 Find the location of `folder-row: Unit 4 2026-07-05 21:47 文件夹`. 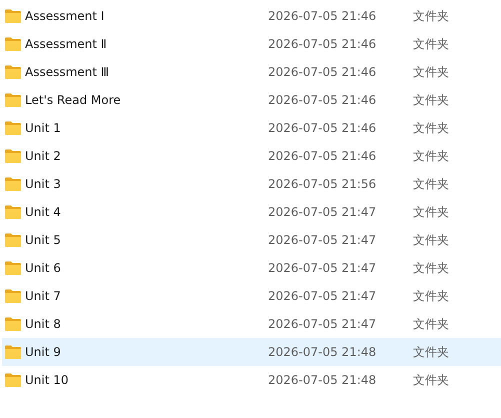

folder-row: Unit 4 2026-07-05 21:47 文件夹 is located at coordinates (251, 212).